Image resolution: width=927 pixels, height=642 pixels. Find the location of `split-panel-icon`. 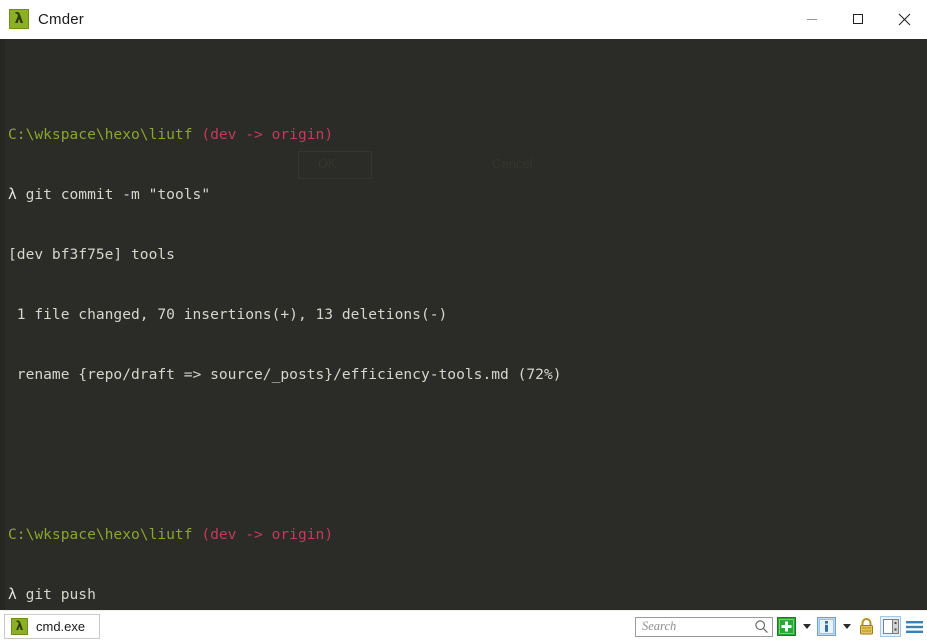

split-panel-icon is located at coordinates (890, 626).